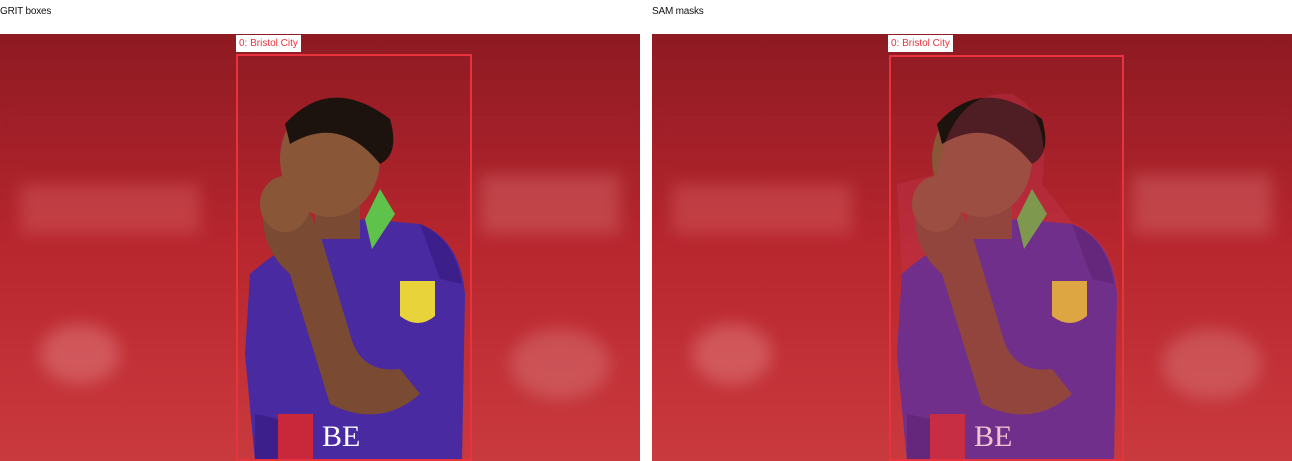  Describe the element at coordinates (26, 11) in the screenshot. I see `left-panel-title: GRIT boxes` at that location.